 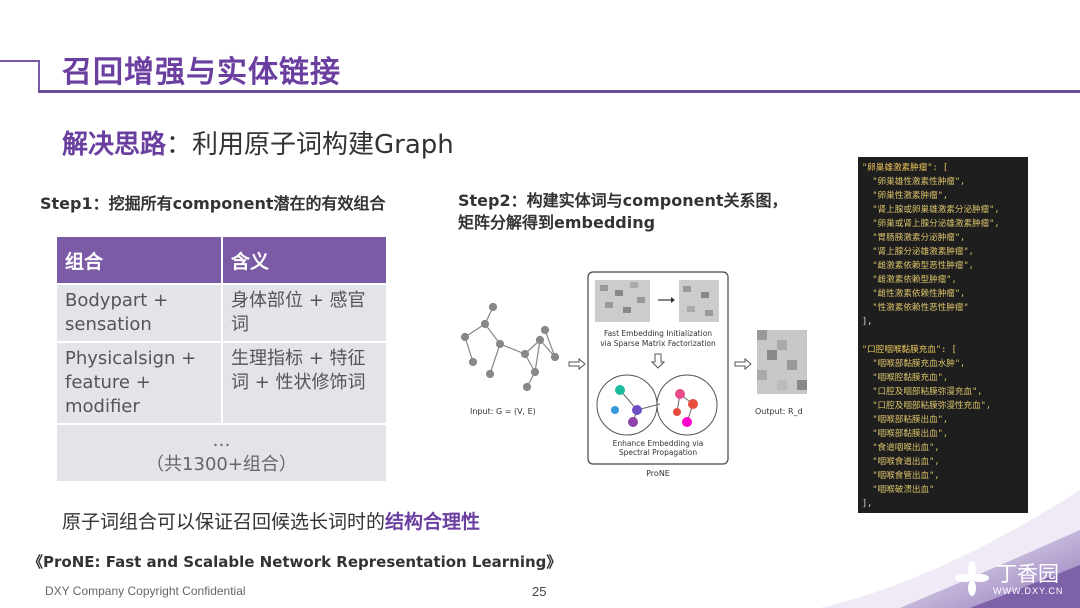 I want to click on code-line: "咽喉腔黏膜充血",, so click(x=910, y=378).